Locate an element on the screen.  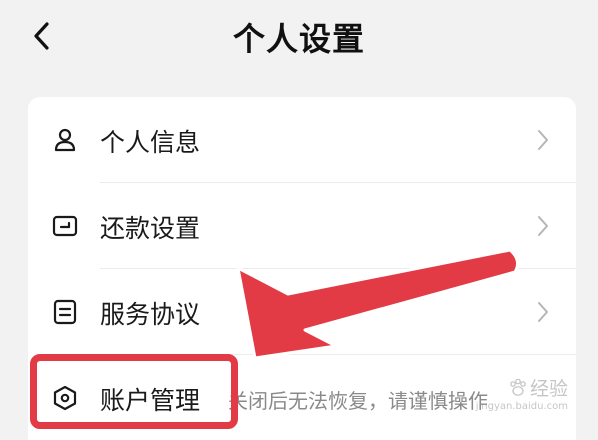
document-icon is located at coordinates (65, 312).